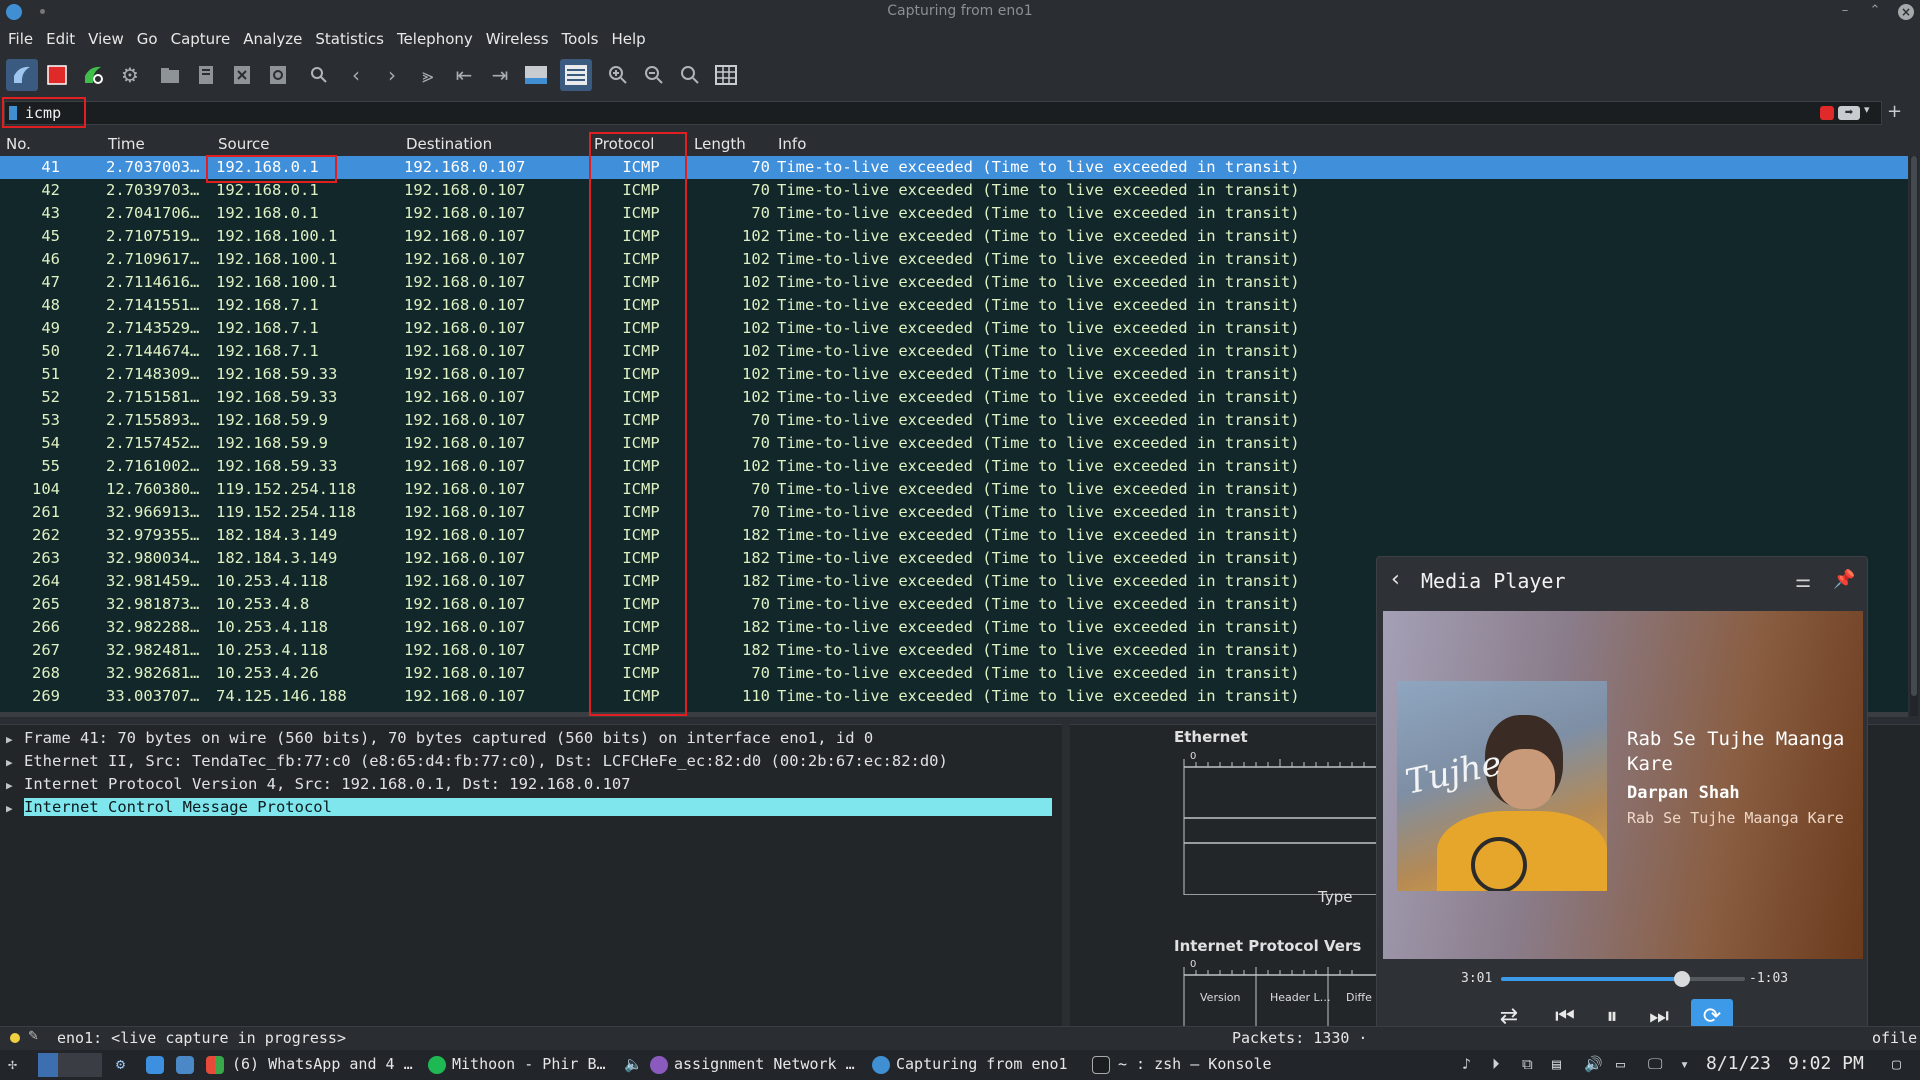  Describe the element at coordinates (1395, 579) in the screenshot. I see `back-chevron-icon: ‹` at that location.